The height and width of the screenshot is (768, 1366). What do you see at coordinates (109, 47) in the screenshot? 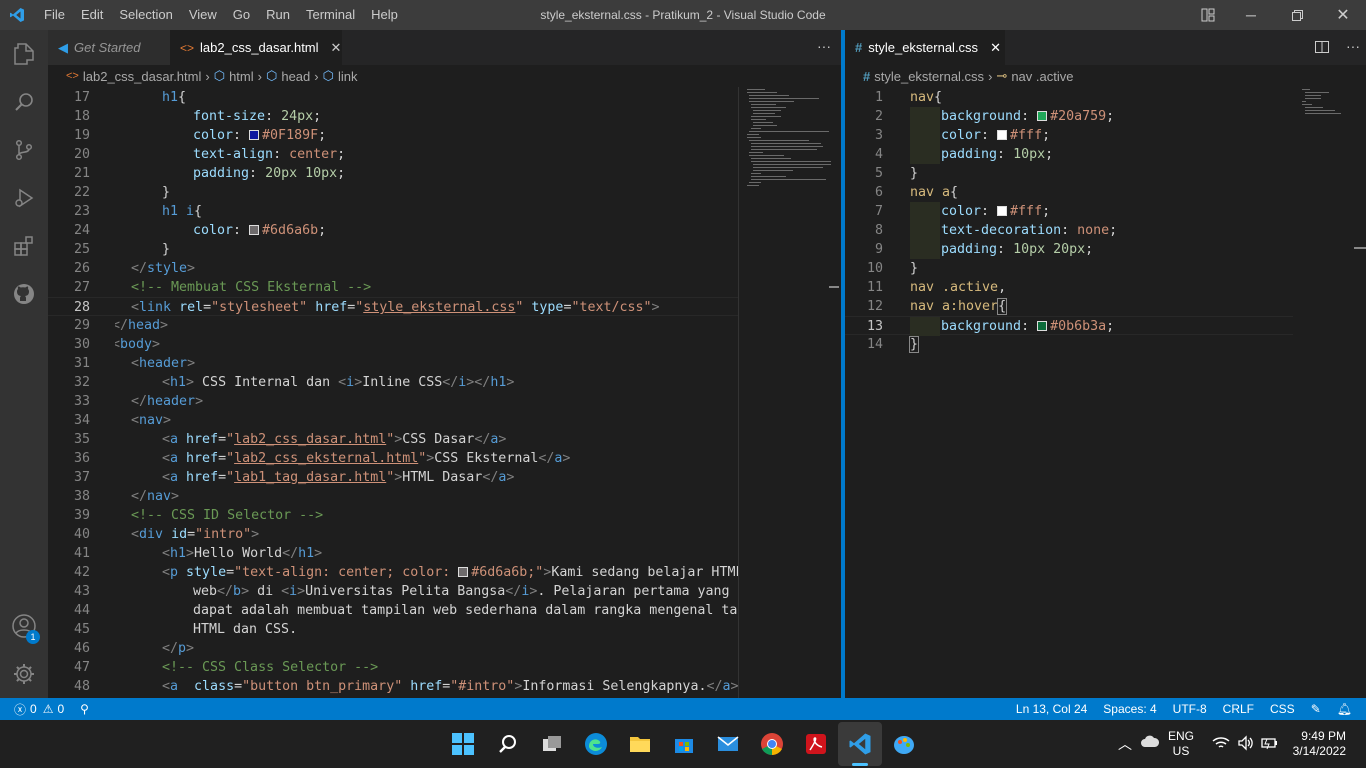
I see `tab-get-started: ◀ Get Started` at bounding box center [109, 47].